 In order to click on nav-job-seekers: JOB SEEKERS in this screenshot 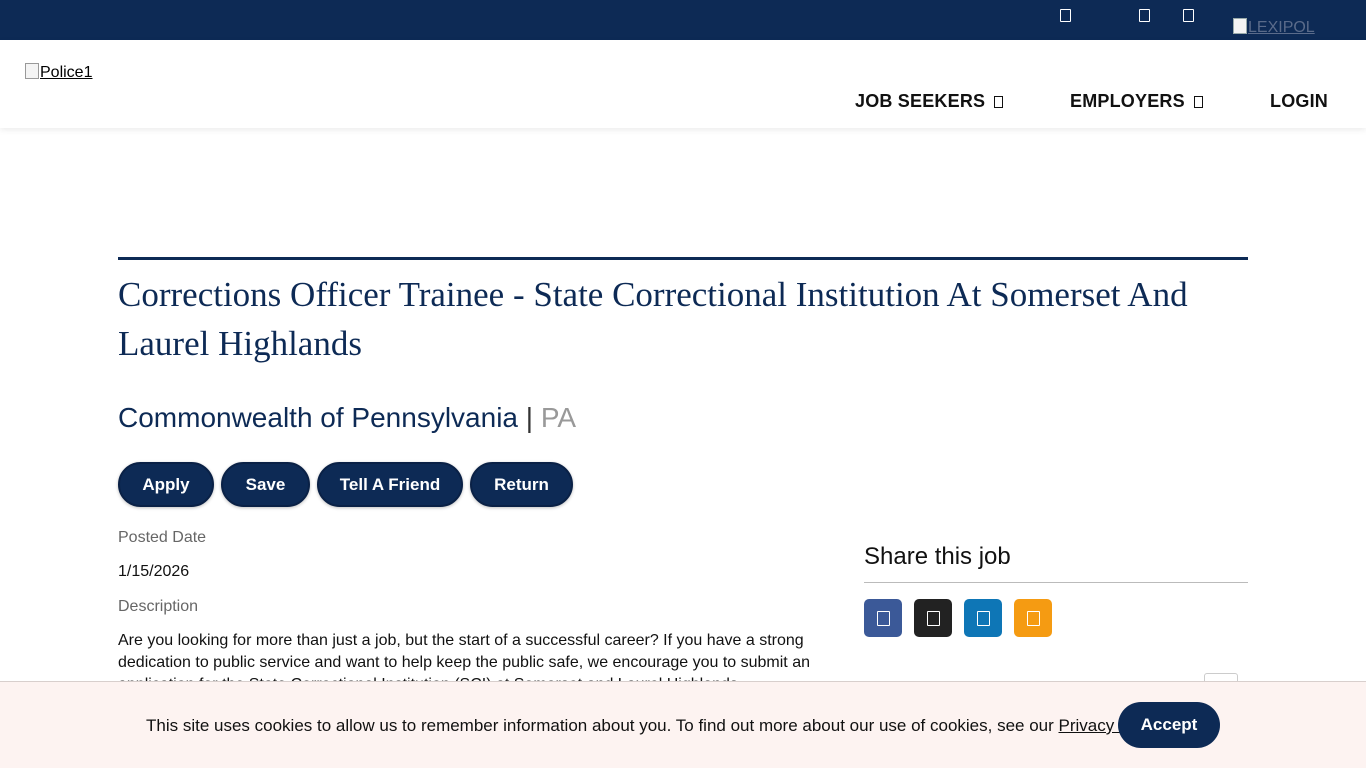, I will do `click(929, 101)`.